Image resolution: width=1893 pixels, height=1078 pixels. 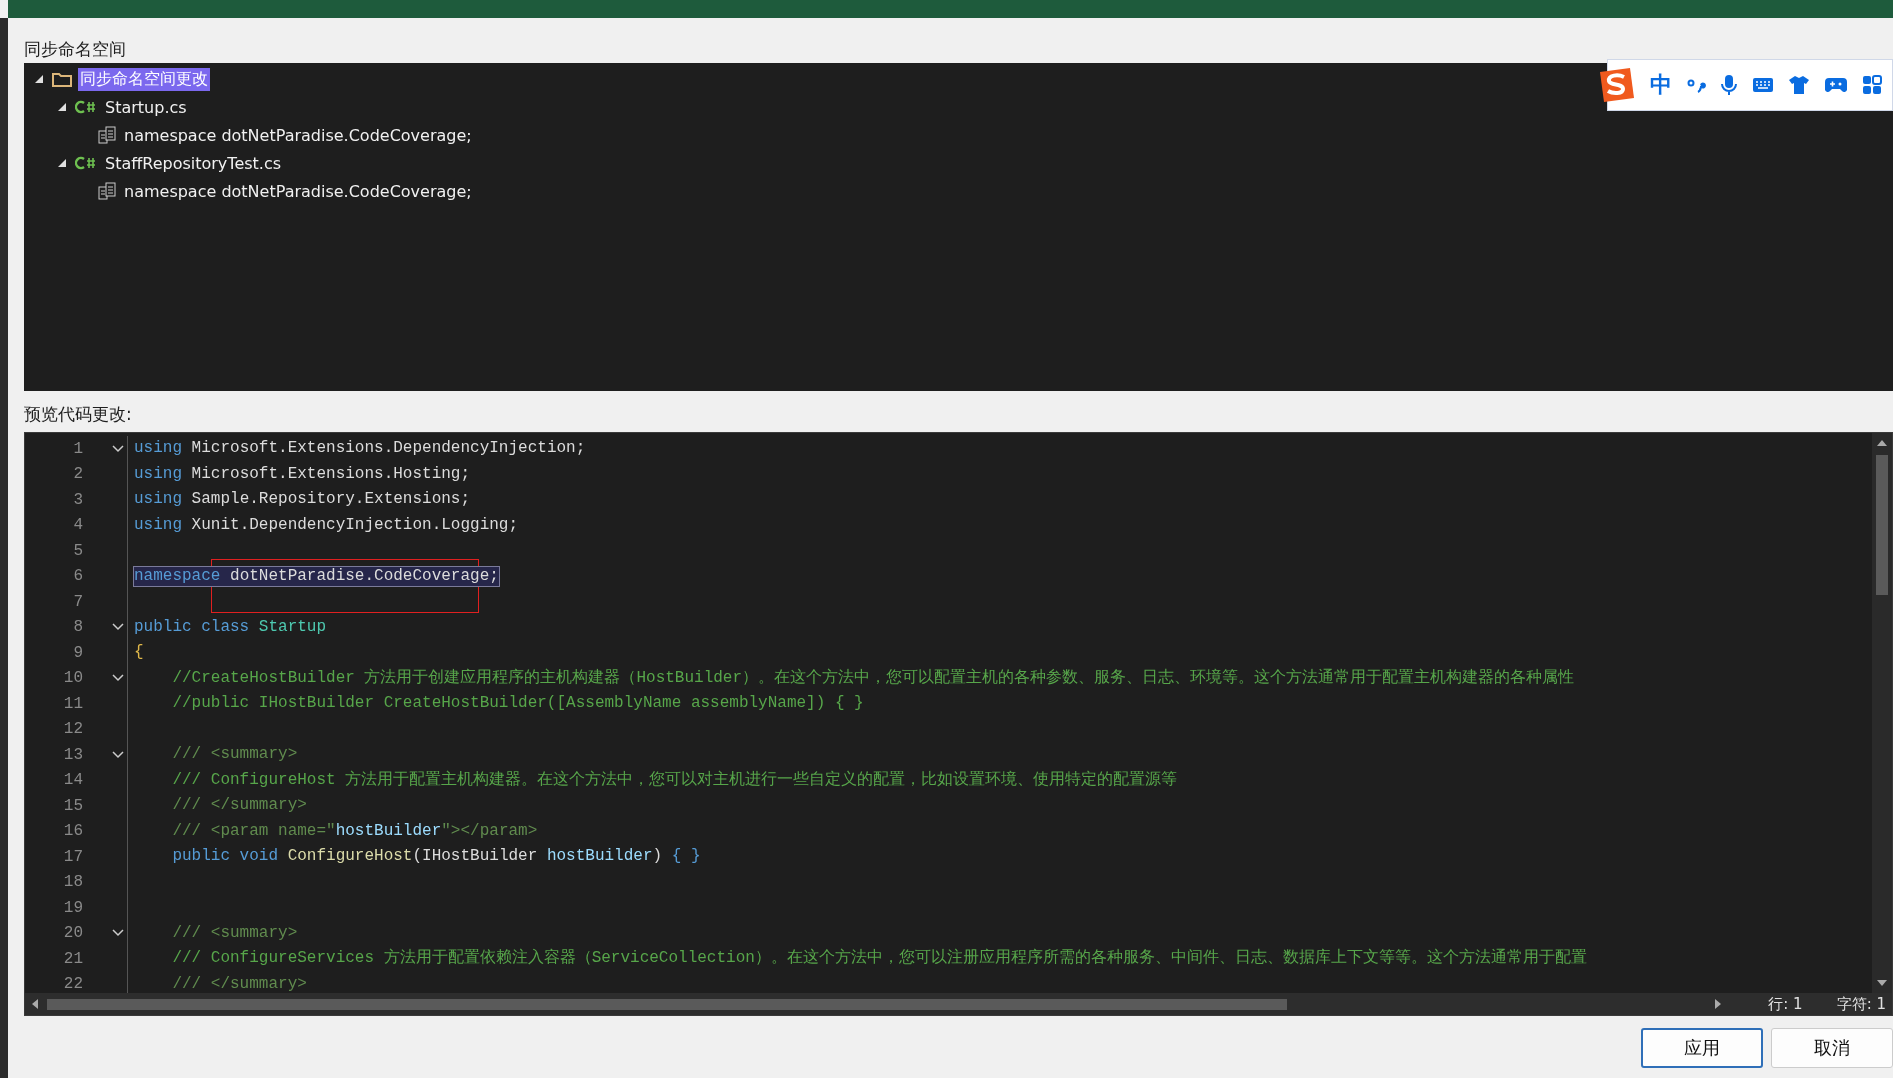 What do you see at coordinates (78, 414) in the screenshot?
I see `section-label: 预览代码更改:` at bounding box center [78, 414].